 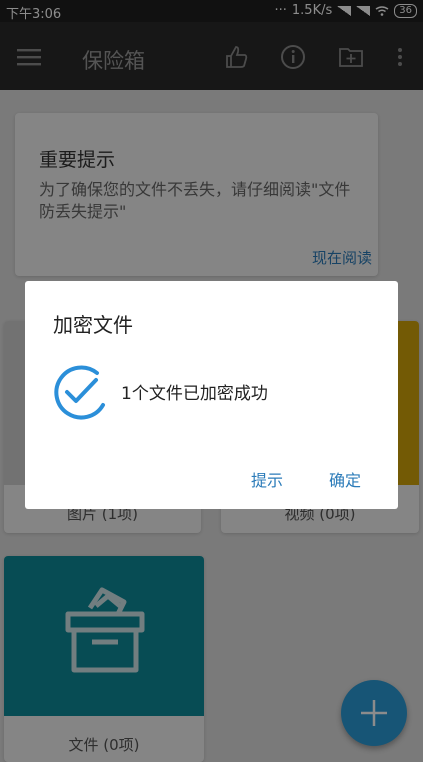 What do you see at coordinates (194, 394) in the screenshot?
I see `dialog-message: 1个文件已加密成功` at bounding box center [194, 394].